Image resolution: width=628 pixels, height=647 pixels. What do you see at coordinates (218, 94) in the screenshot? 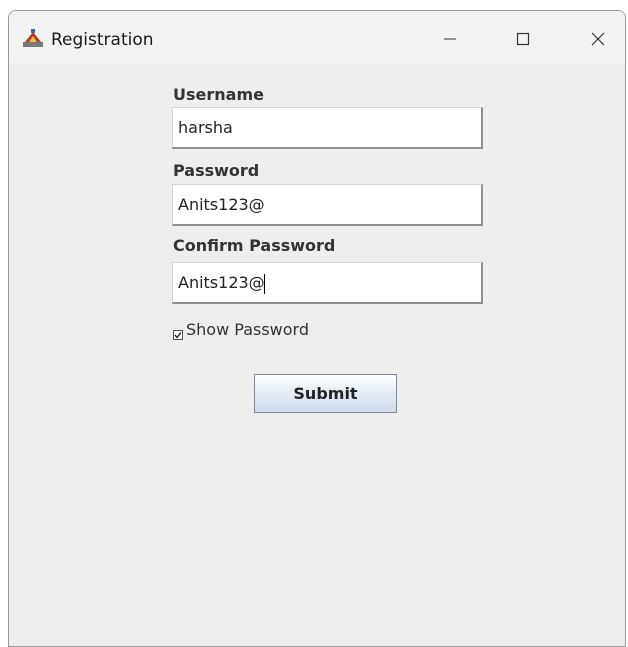
I see `username-label: Username` at bounding box center [218, 94].